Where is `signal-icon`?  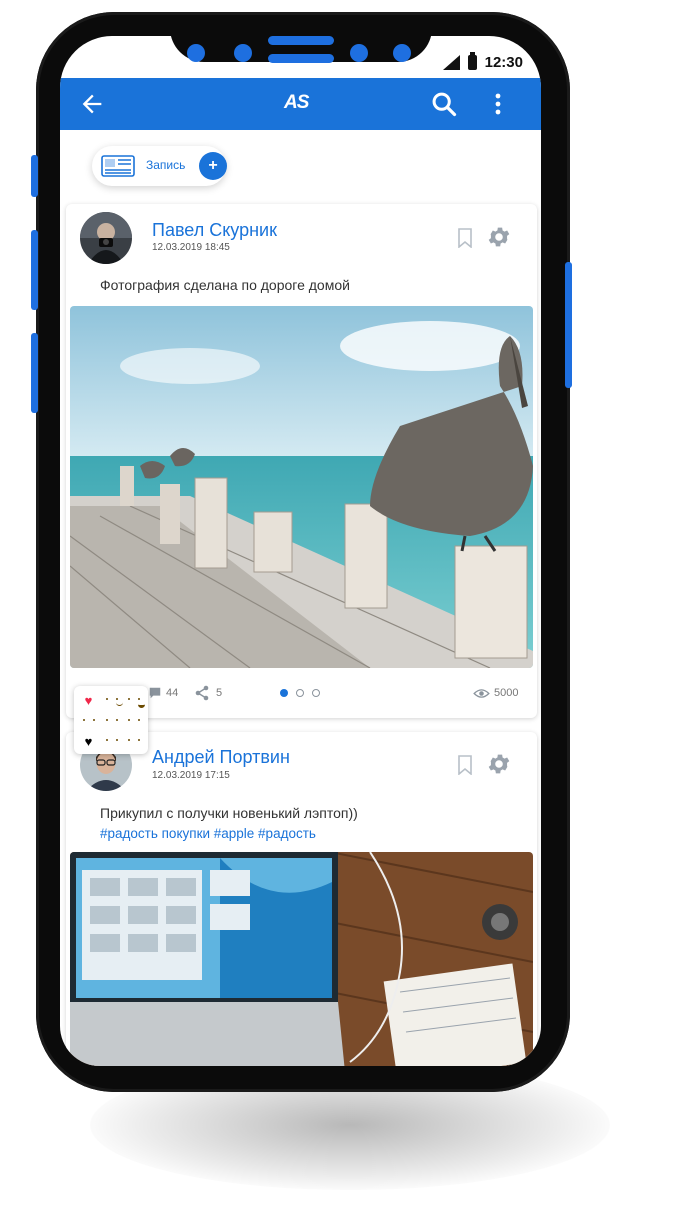
signal-icon is located at coordinates (451, 62).